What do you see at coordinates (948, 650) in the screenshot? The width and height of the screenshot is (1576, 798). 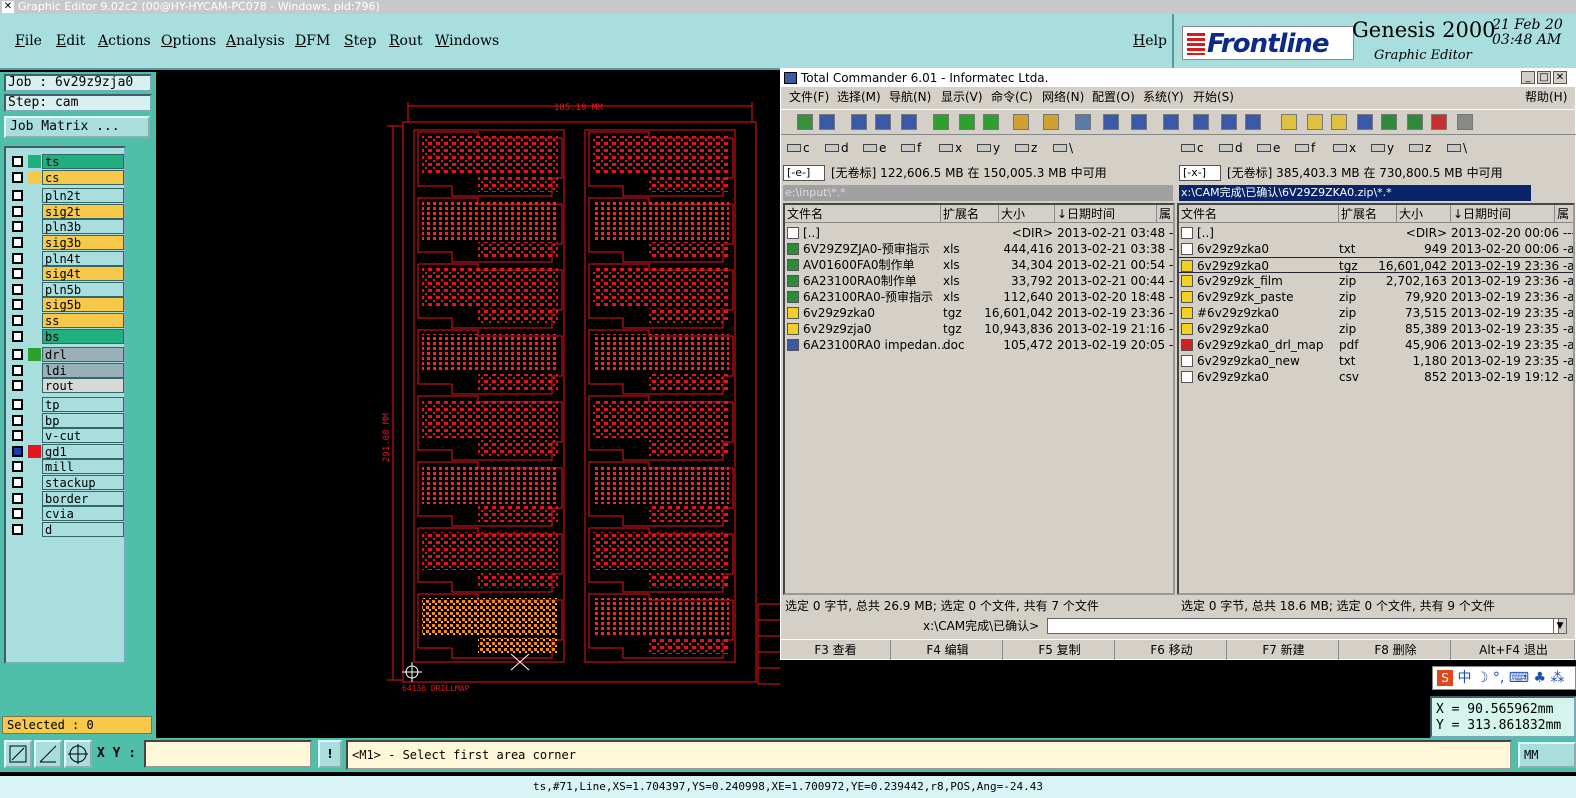 I see `f4-edit-button: F4 编辑` at bounding box center [948, 650].